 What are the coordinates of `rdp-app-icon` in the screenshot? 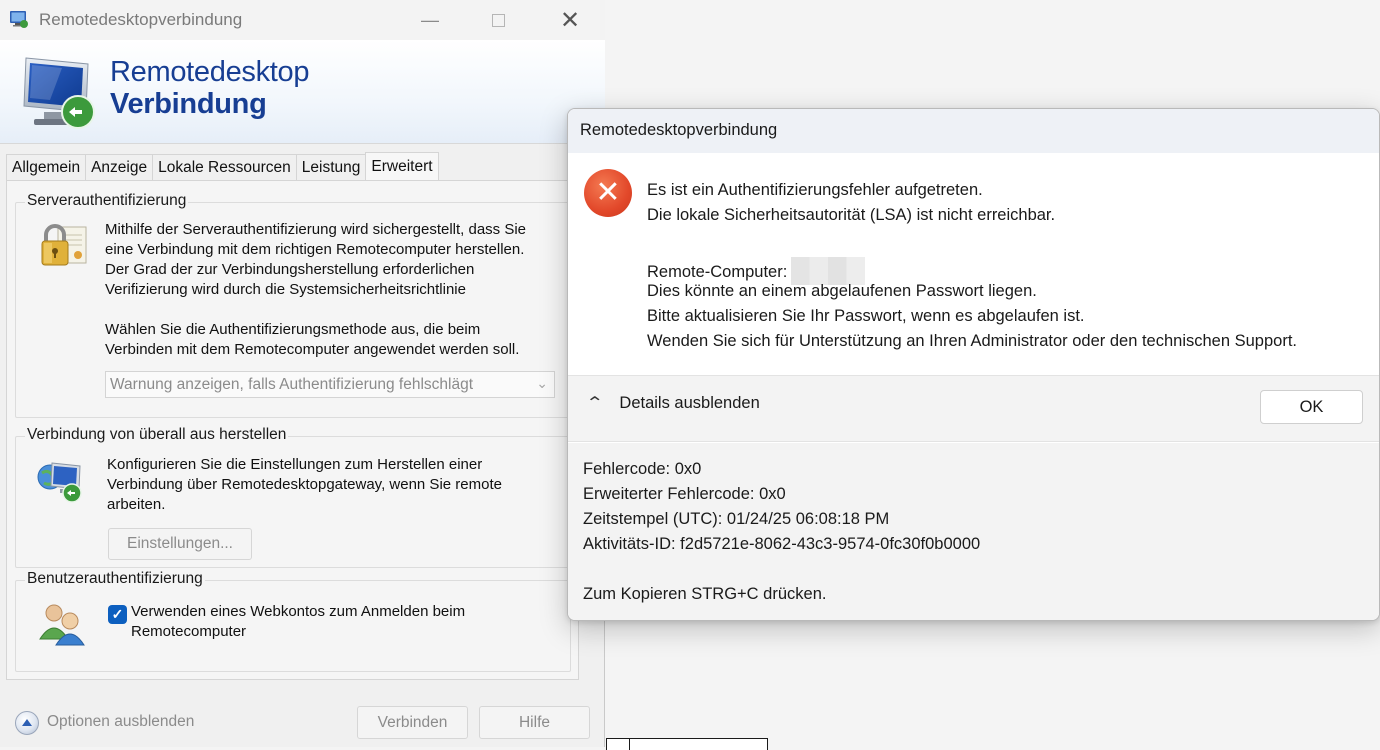 It's located at (19, 19).